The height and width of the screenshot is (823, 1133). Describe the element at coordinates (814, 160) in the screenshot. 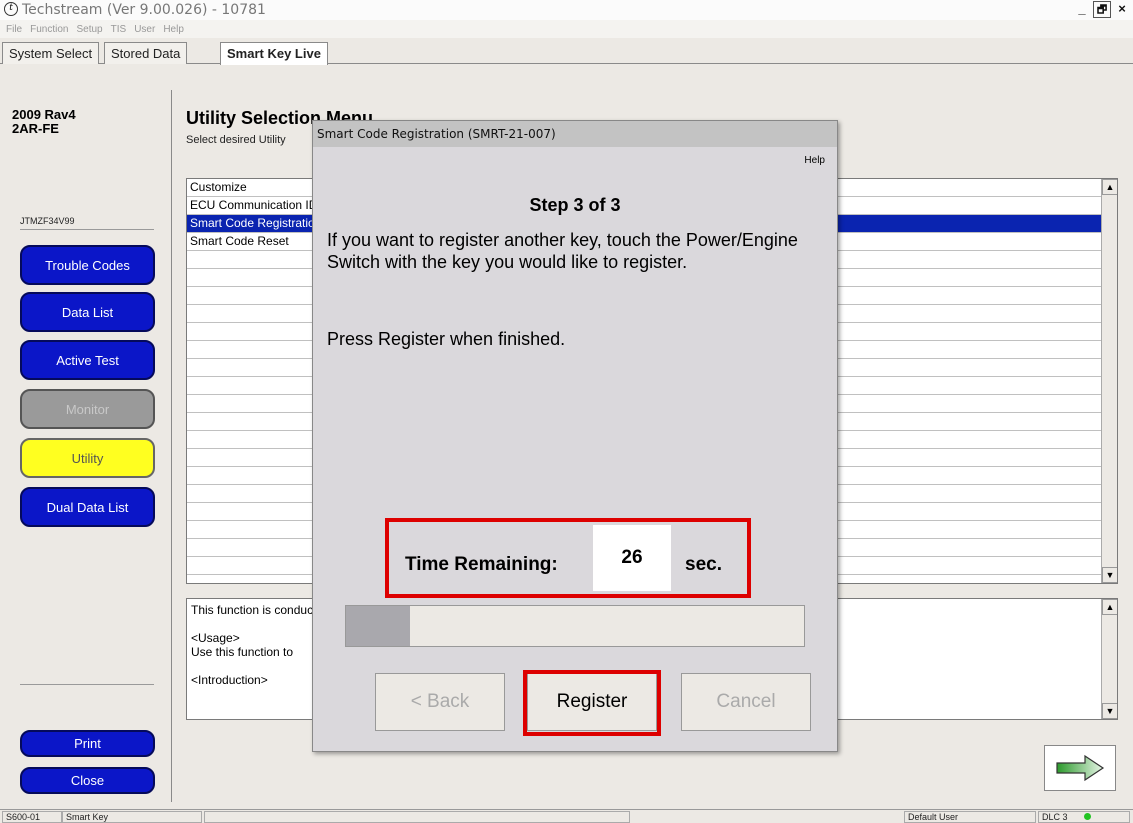

I see `dialog-help-link: Help` at that location.